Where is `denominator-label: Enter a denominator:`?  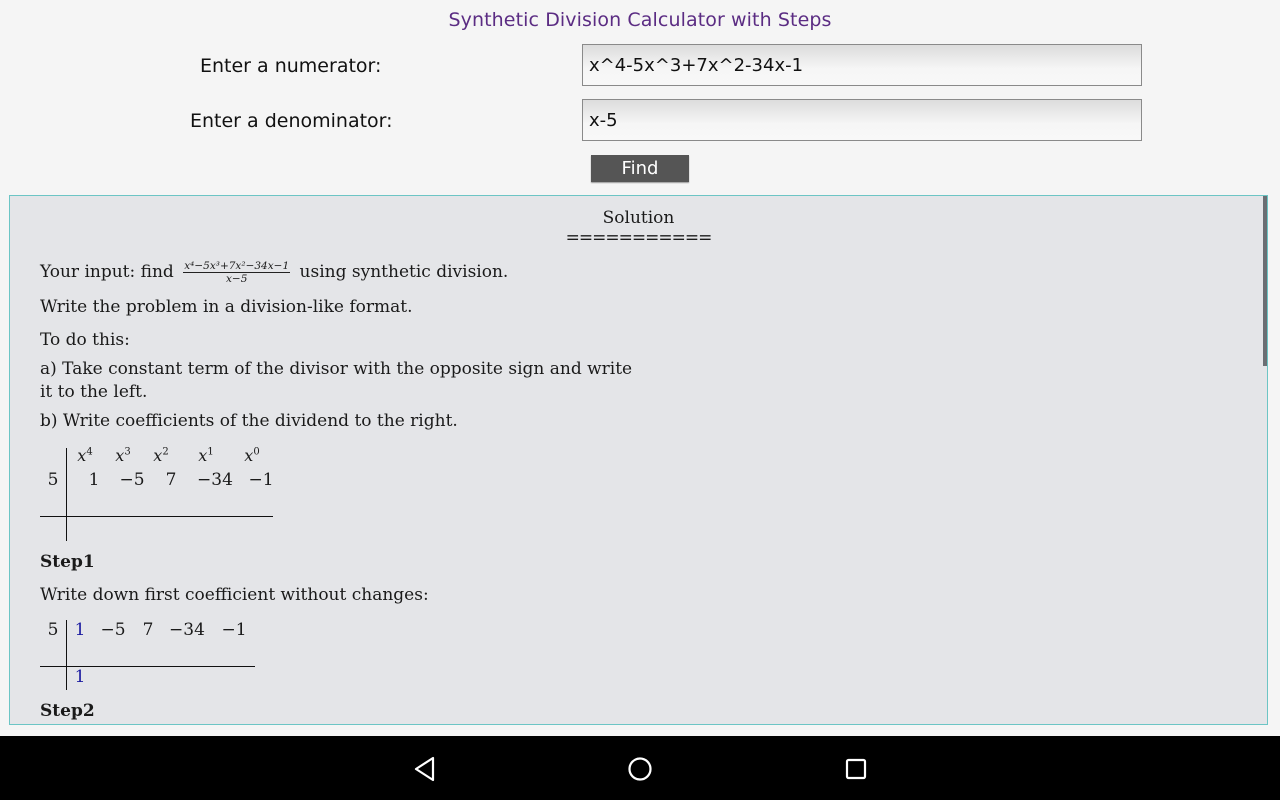
denominator-label: Enter a denominator: is located at coordinates (291, 121).